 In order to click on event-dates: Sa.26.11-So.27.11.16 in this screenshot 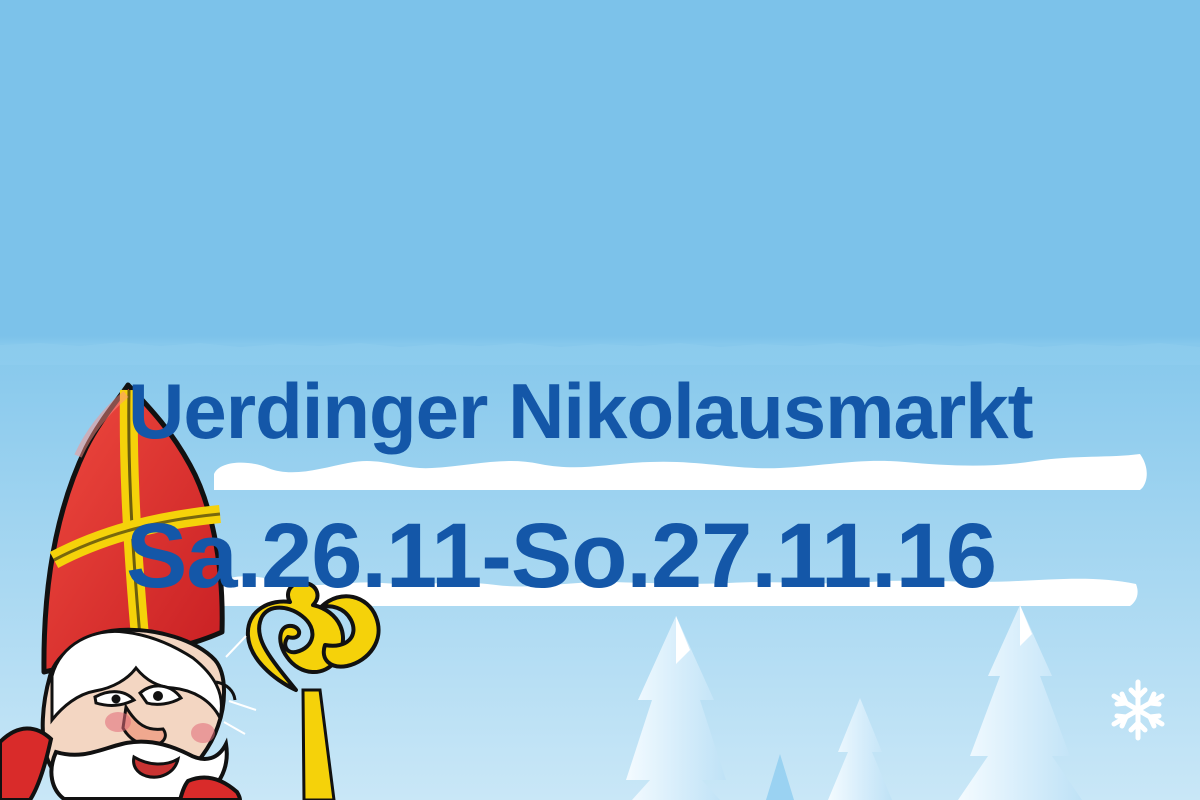, I will do `click(561, 556)`.